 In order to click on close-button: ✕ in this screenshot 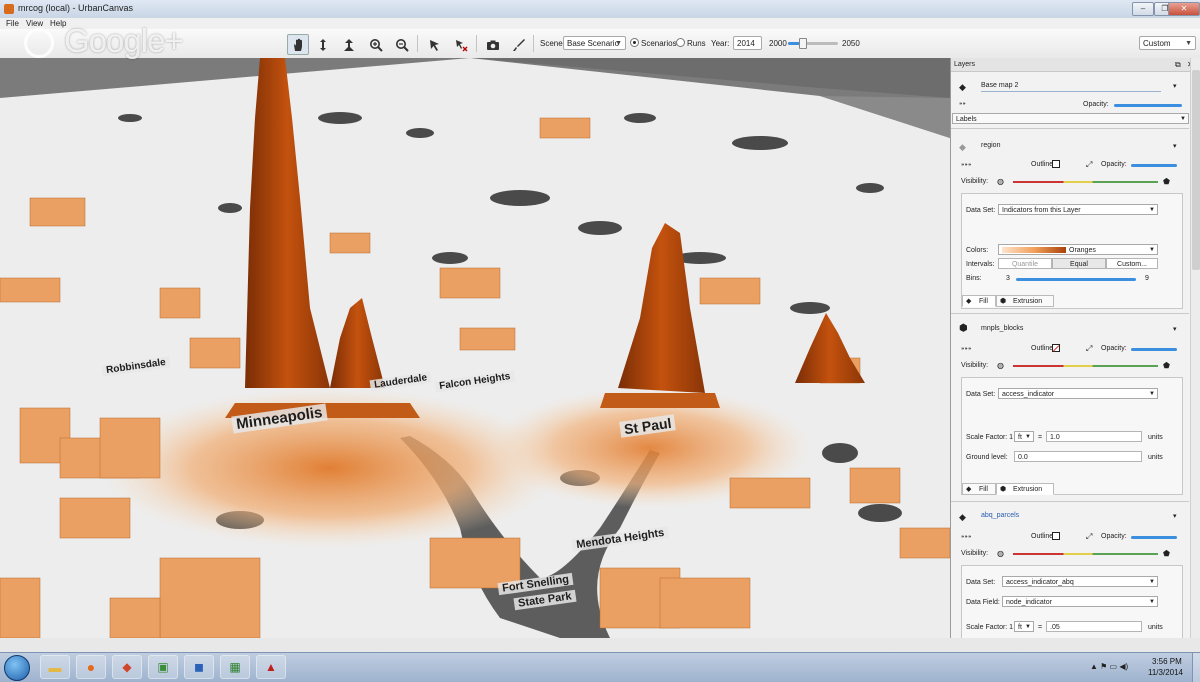, I will do `click(1184, 9)`.